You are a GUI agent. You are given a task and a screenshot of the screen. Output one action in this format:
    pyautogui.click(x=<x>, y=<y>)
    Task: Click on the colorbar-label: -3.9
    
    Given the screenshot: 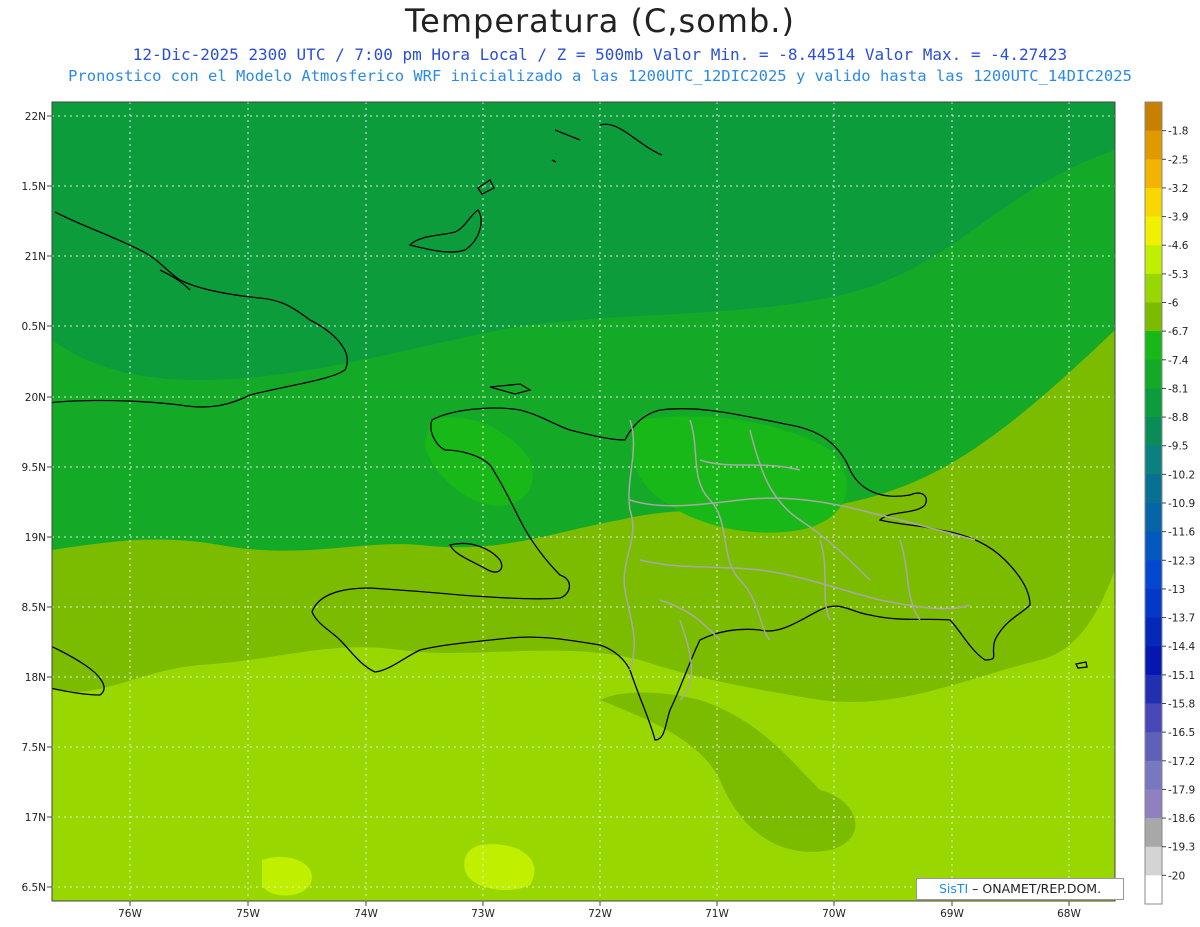 What is the action you would take?
    pyautogui.click(x=1178, y=218)
    